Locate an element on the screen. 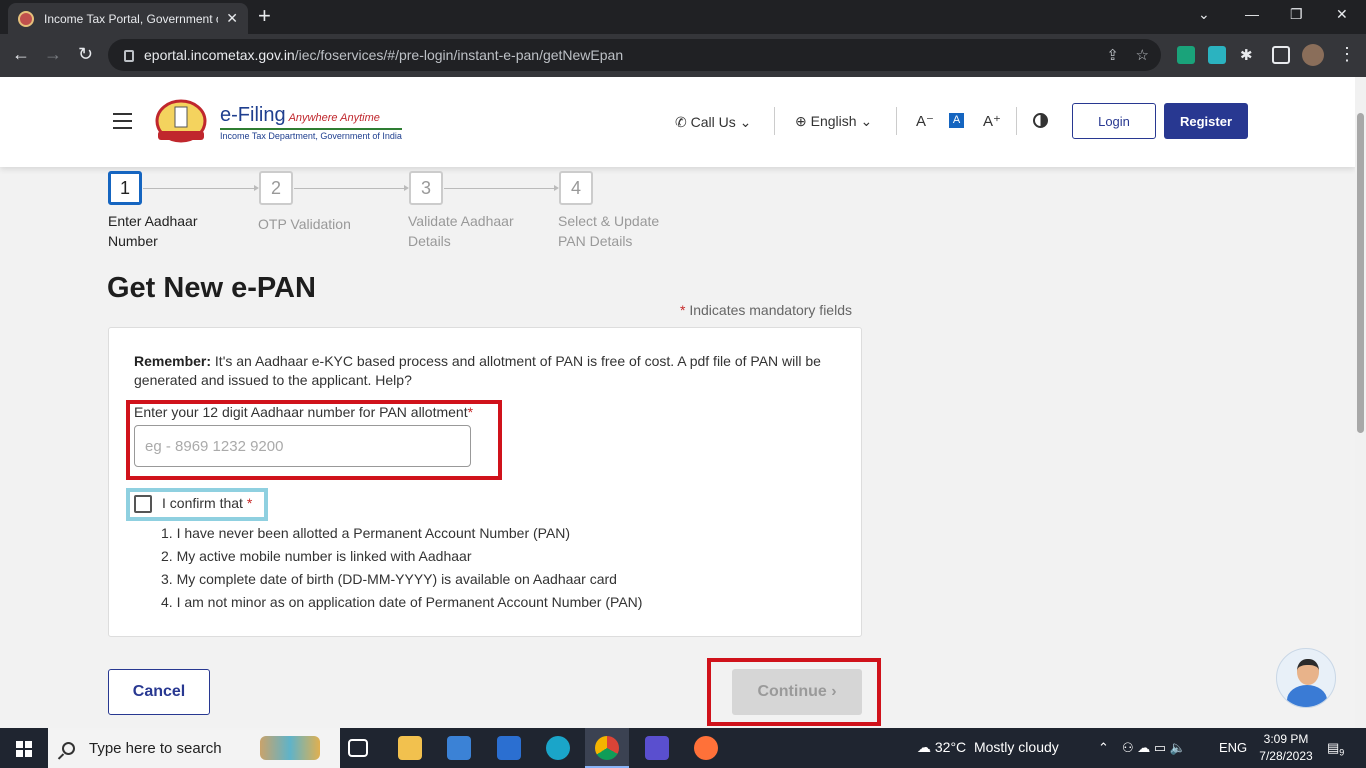 The height and width of the screenshot is (768, 1366). step-2-label: OTP Validation is located at coordinates (304, 224).